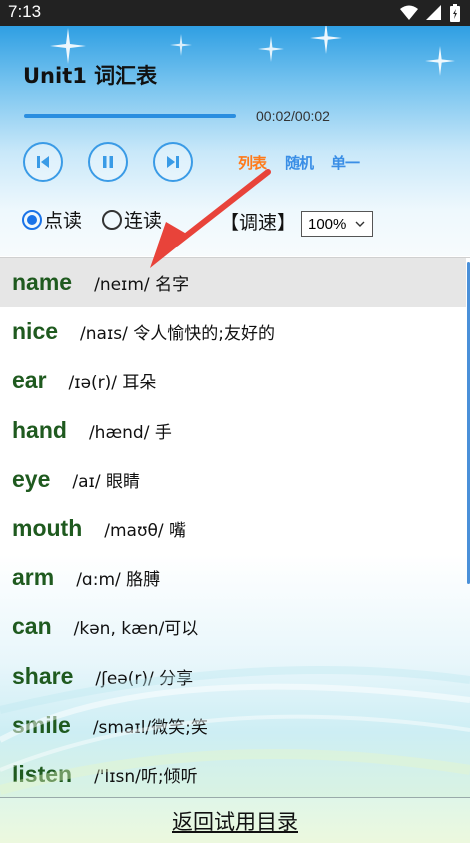  I want to click on word-definition: /neɪm/ 名字, so click(142, 285).